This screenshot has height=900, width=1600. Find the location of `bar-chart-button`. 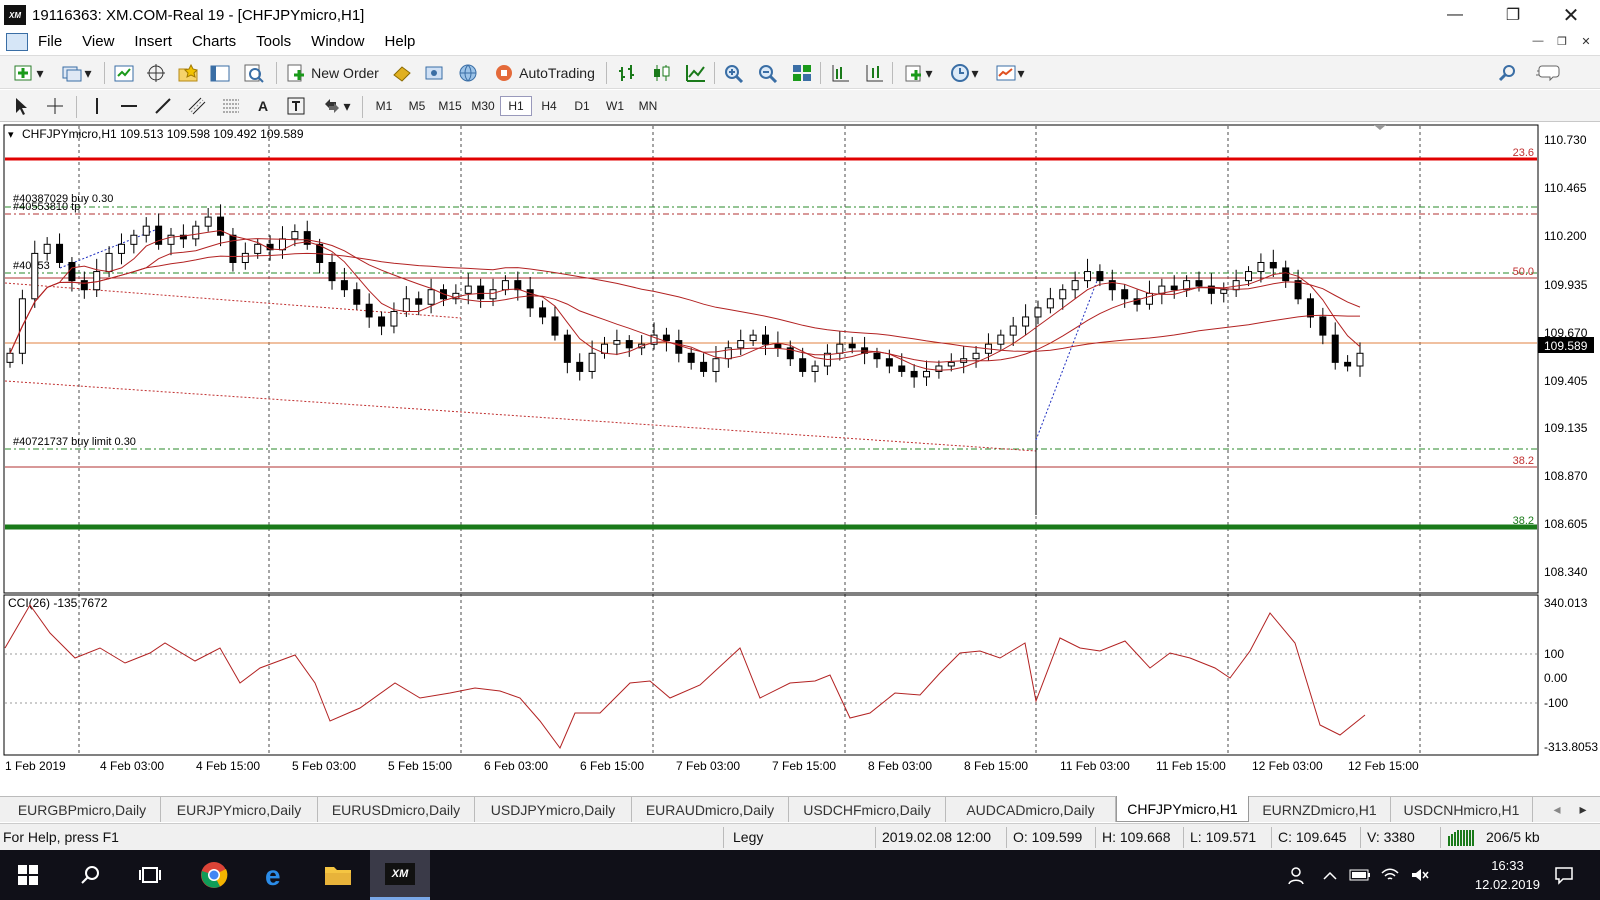

bar-chart-button is located at coordinates (628, 73).